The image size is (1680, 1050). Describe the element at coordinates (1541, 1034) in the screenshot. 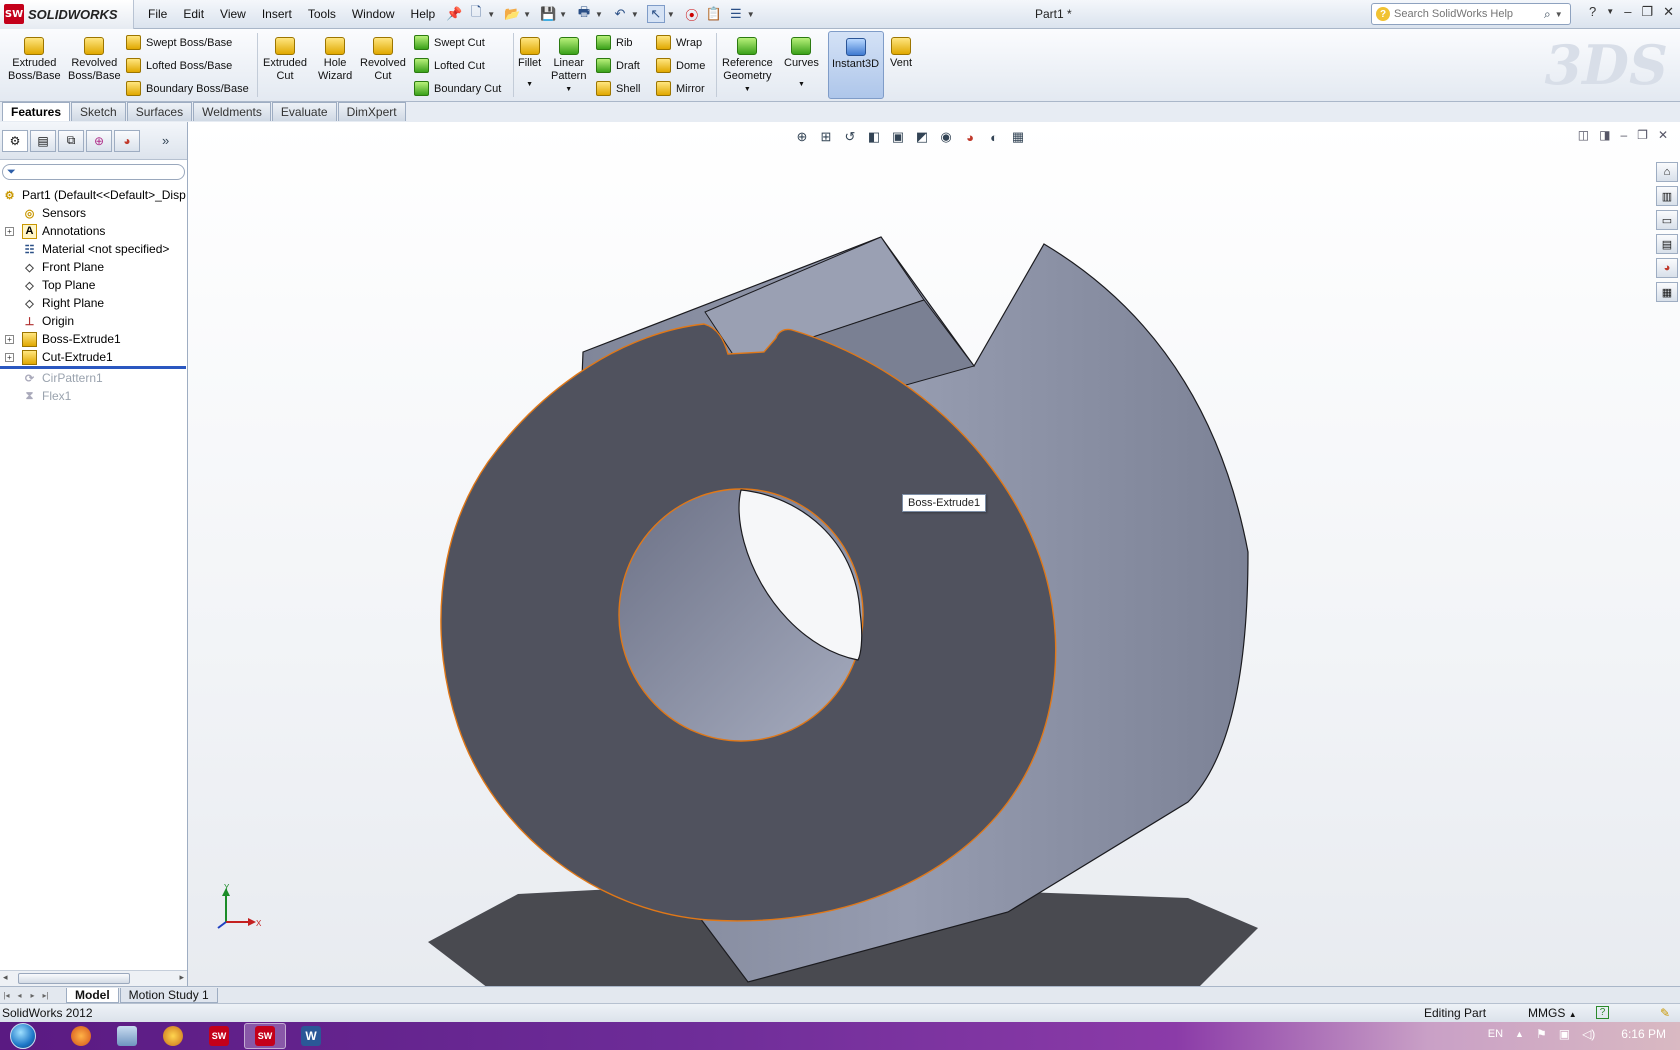

I see `flag-icon: ⚑` at that location.